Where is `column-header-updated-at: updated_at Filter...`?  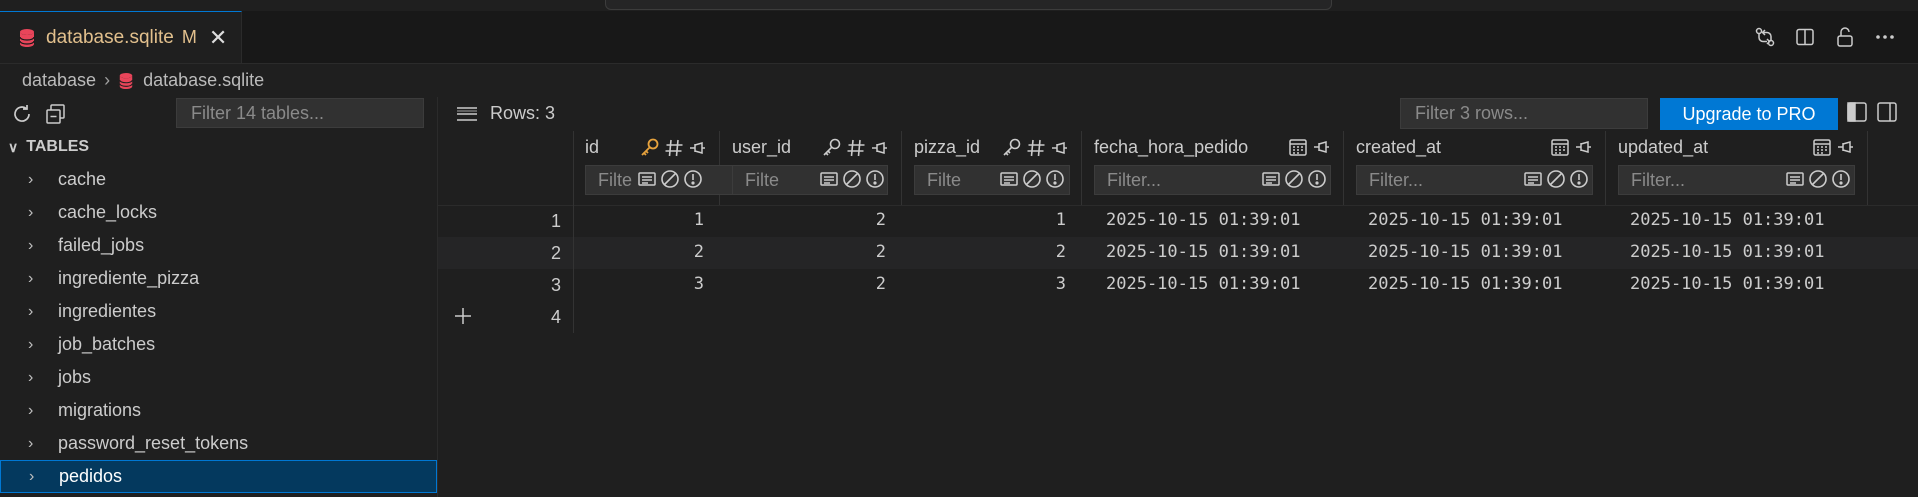 column-header-updated-at: updated_at Filter... is located at coordinates (1737, 168).